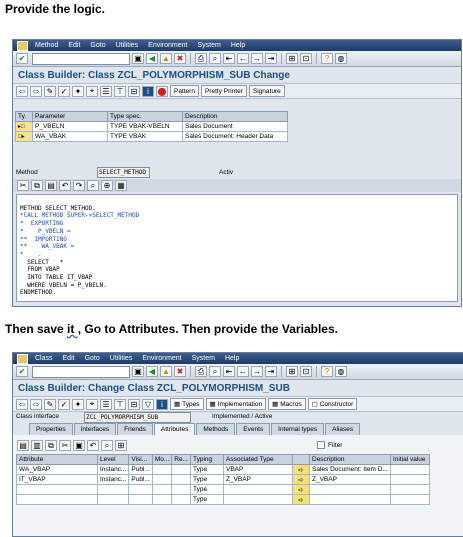 The width and height of the screenshot is (463, 537). I want to click on pretty-printer-button: Pretty Printer, so click(223, 91).